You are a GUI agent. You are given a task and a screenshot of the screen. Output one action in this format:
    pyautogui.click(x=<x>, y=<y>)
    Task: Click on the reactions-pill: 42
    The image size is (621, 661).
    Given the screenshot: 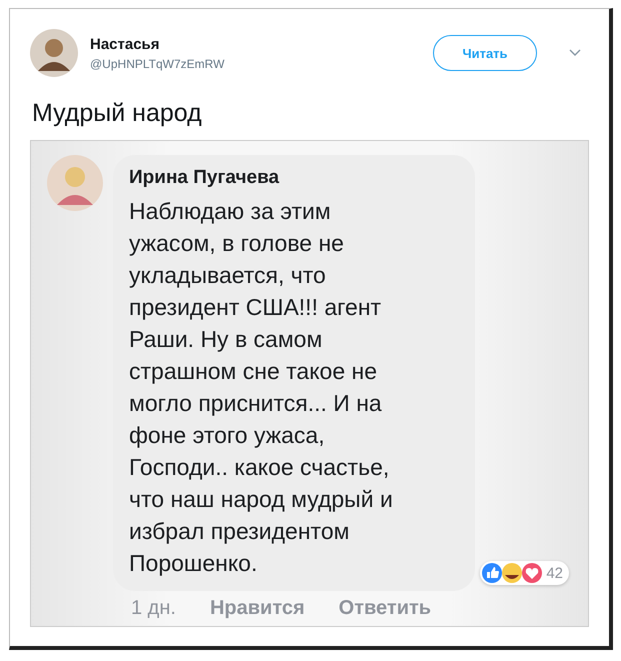 What is the action you would take?
    pyautogui.click(x=524, y=573)
    